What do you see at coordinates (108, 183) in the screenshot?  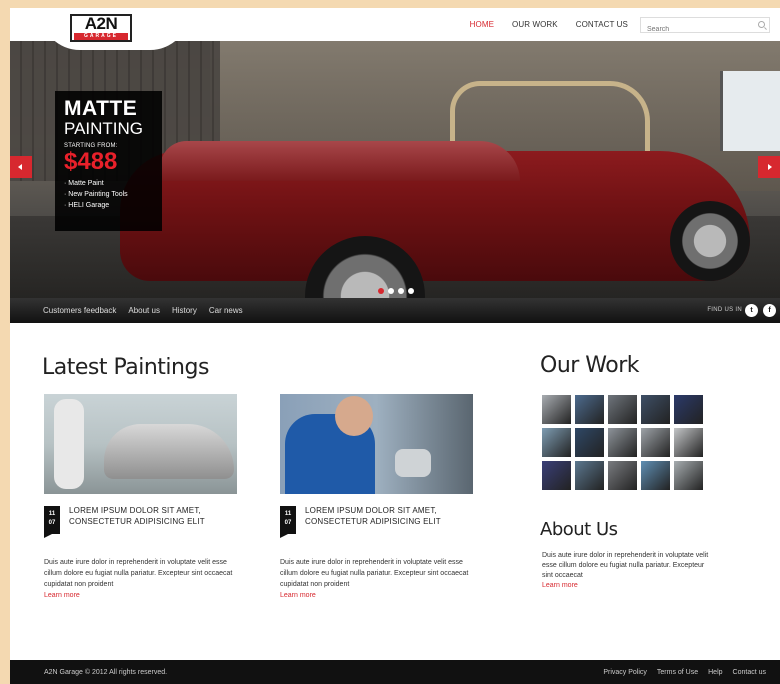 I see `promo-feature: Matte Paint` at bounding box center [108, 183].